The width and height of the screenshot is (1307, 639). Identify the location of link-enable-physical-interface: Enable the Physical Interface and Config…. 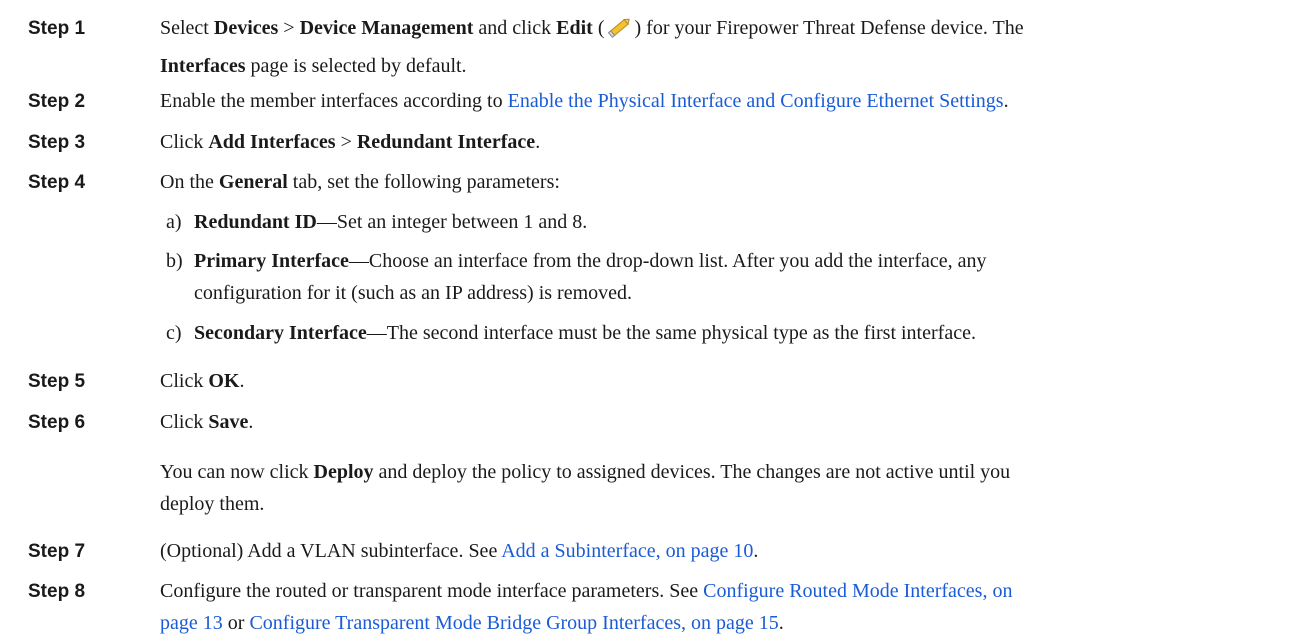
(756, 101).